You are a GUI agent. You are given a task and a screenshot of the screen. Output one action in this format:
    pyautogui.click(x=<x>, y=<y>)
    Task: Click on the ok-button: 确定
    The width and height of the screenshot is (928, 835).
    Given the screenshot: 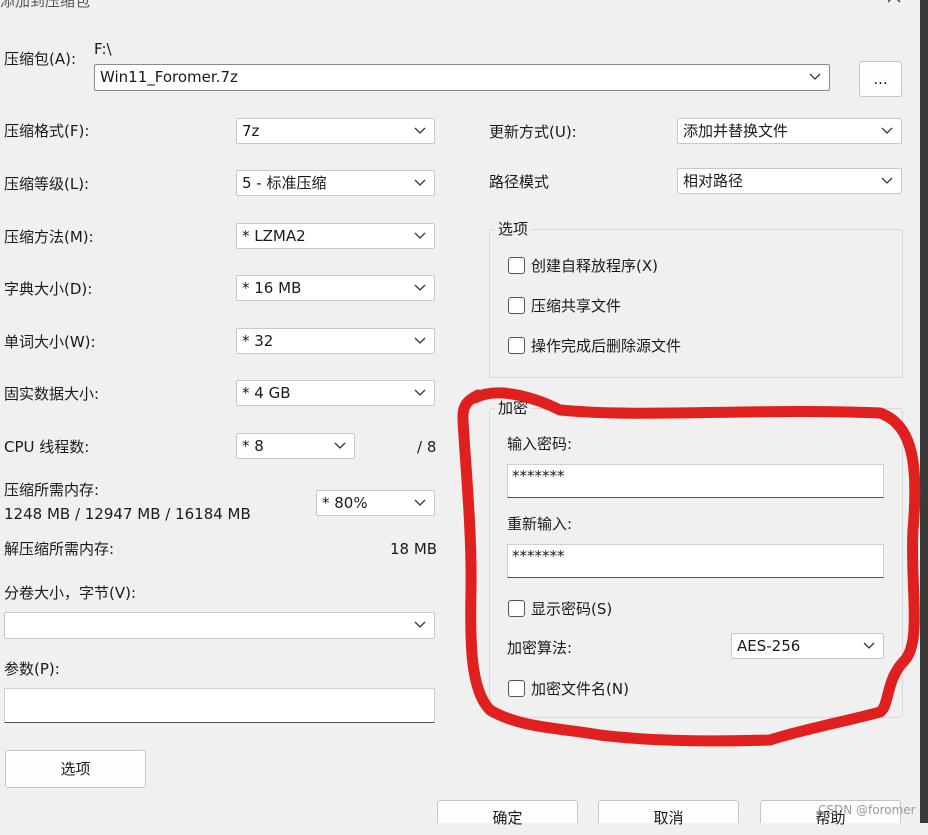 What is the action you would take?
    pyautogui.click(x=507, y=813)
    